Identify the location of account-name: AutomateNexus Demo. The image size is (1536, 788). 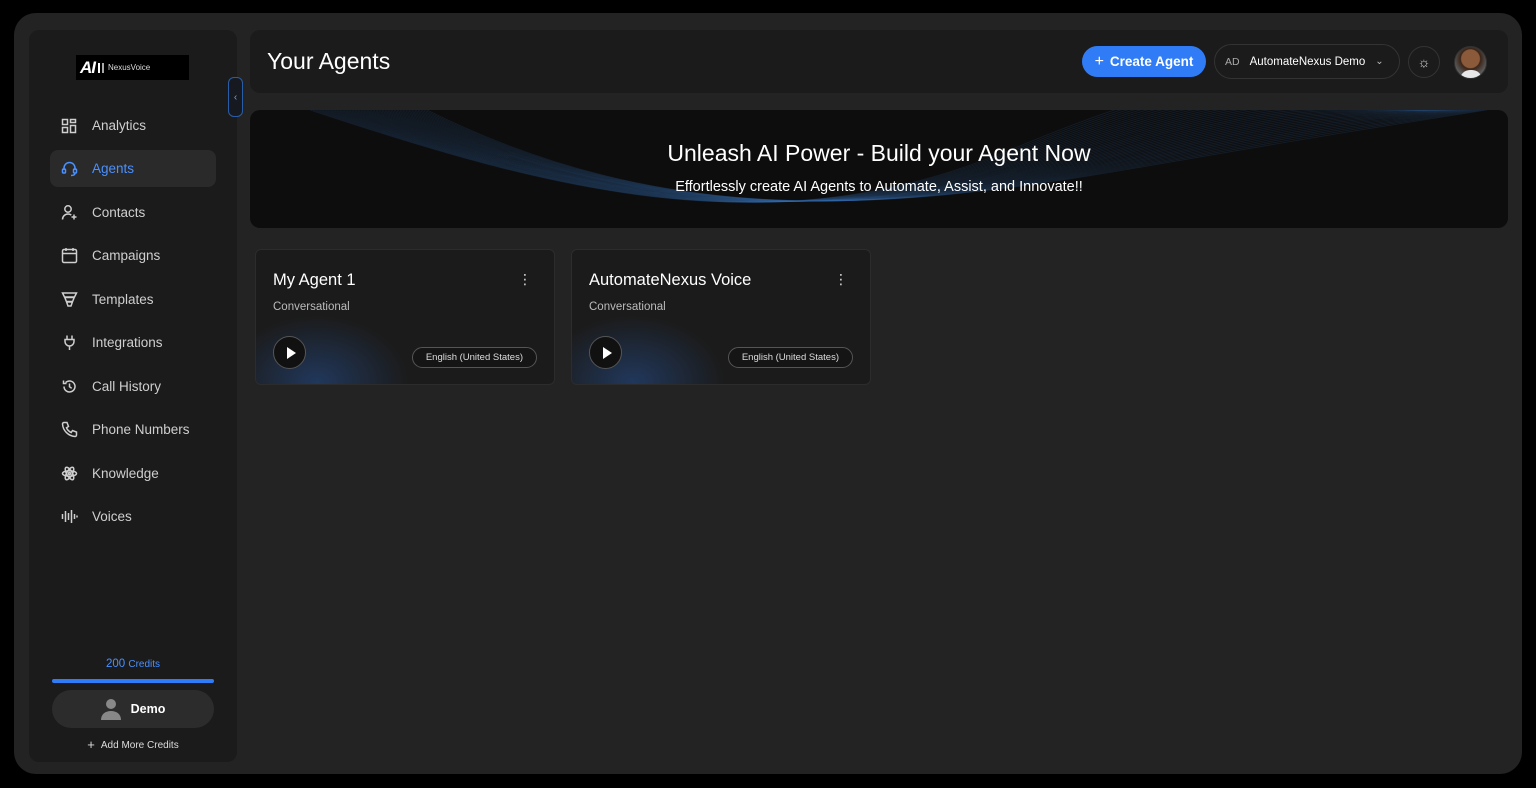
(1307, 61).